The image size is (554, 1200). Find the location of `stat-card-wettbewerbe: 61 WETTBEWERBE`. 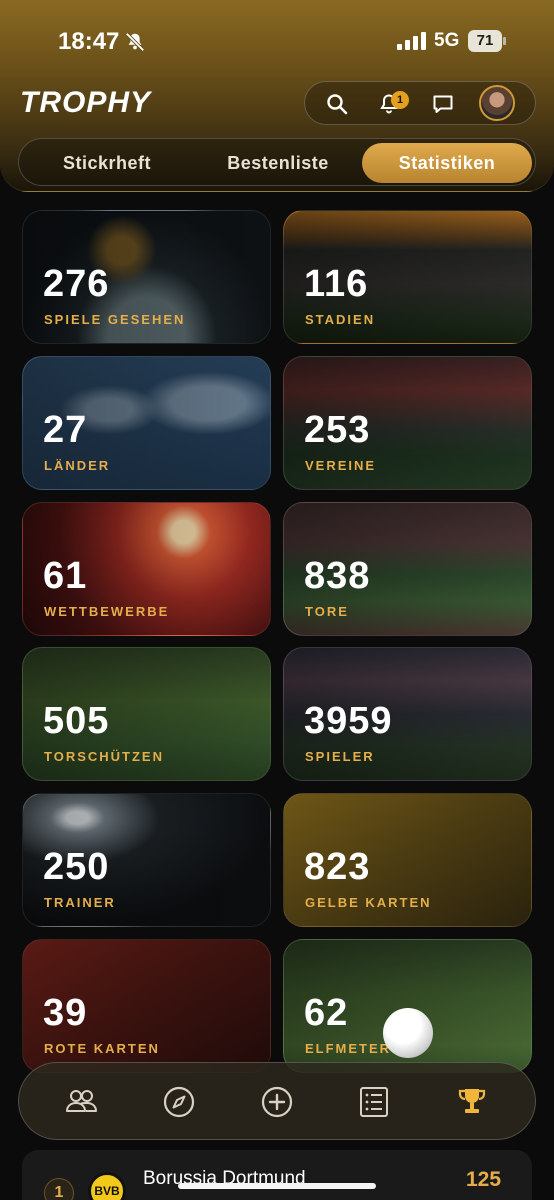

stat-card-wettbewerbe: 61 WETTBEWERBE is located at coordinates (146, 569).